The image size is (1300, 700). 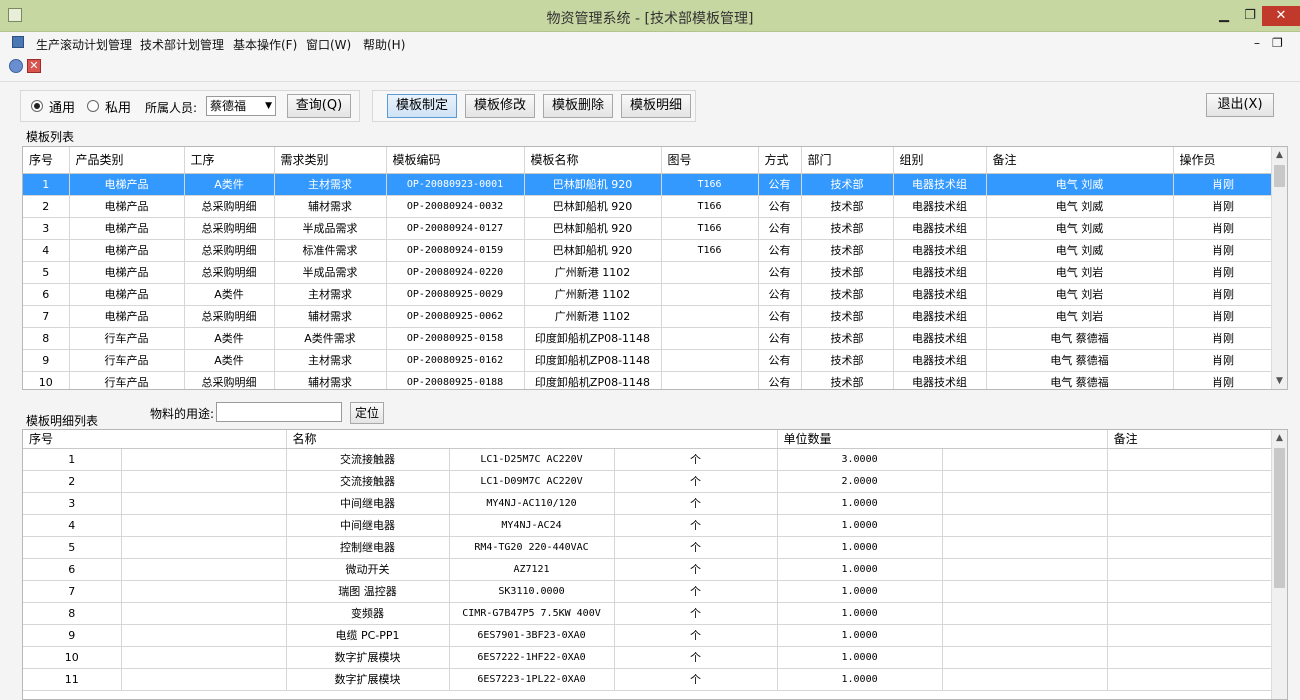 I want to click on col-header-operator: 操作员, so click(x=1223, y=160).